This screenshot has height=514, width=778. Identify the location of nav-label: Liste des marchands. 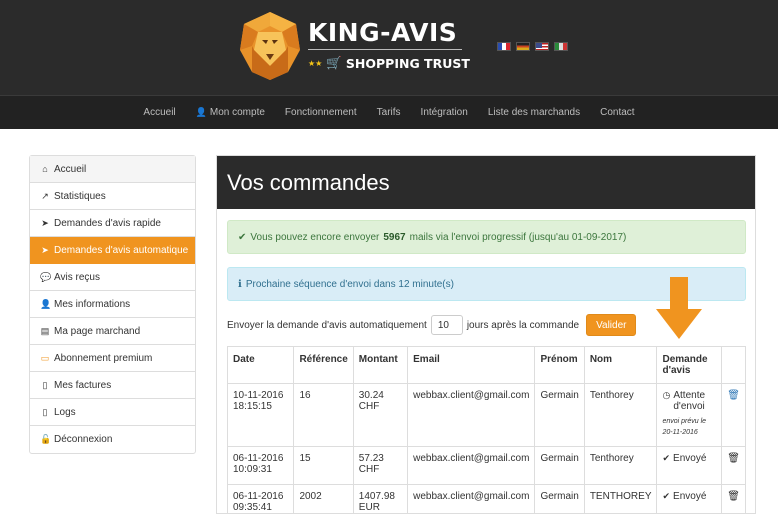
(534, 112).